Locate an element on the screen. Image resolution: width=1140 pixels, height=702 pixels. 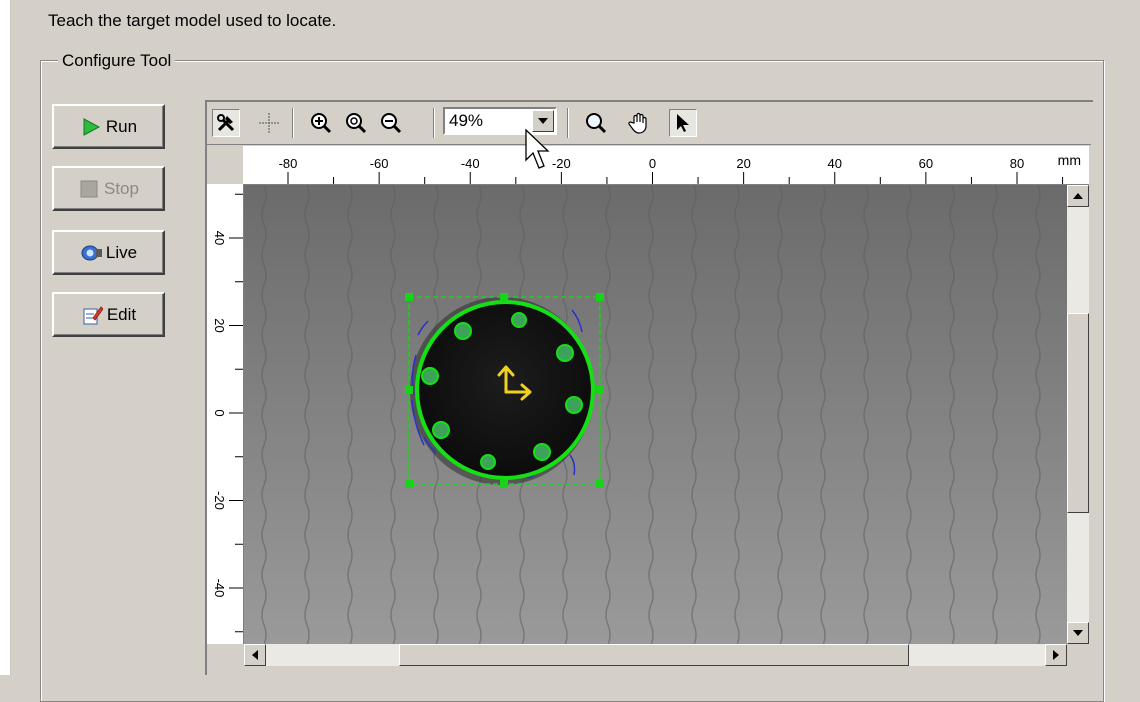
run-button-label: Run is located at coordinates (121, 126).